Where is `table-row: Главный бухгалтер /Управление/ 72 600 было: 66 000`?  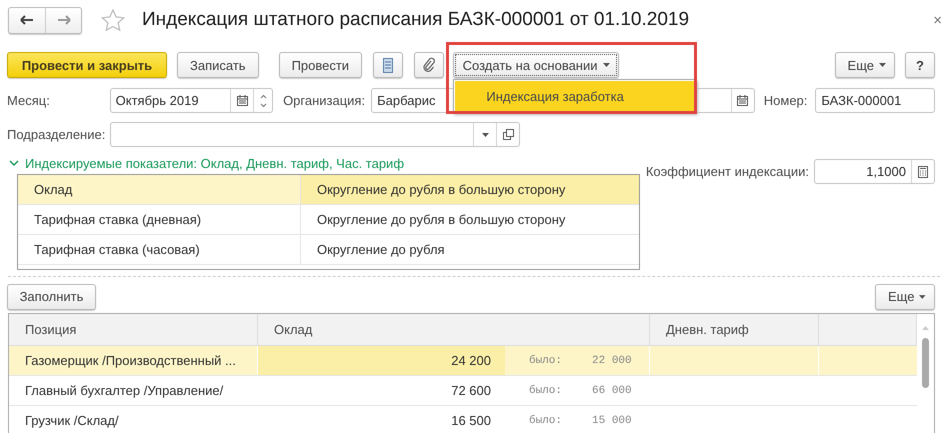 table-row: Главный бухгалтер /Управление/ 72 600 было: 66 000 is located at coordinates (463, 391).